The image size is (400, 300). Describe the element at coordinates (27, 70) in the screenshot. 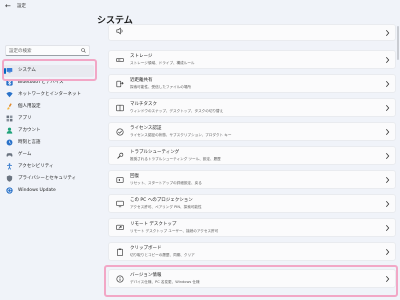

I see `sidebar-item-label: システム` at that location.